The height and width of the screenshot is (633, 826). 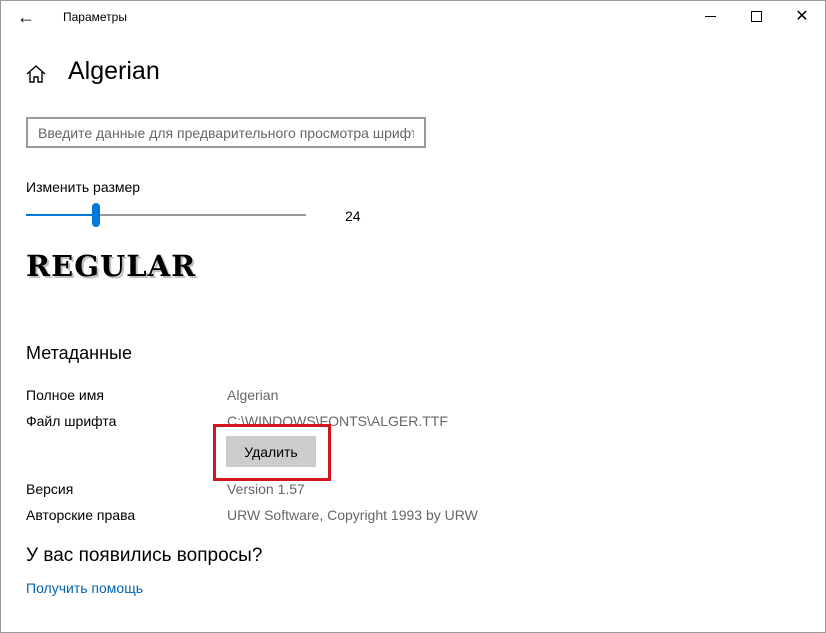 What do you see at coordinates (226, 132) in the screenshot?
I see `preview-text-input` at bounding box center [226, 132].